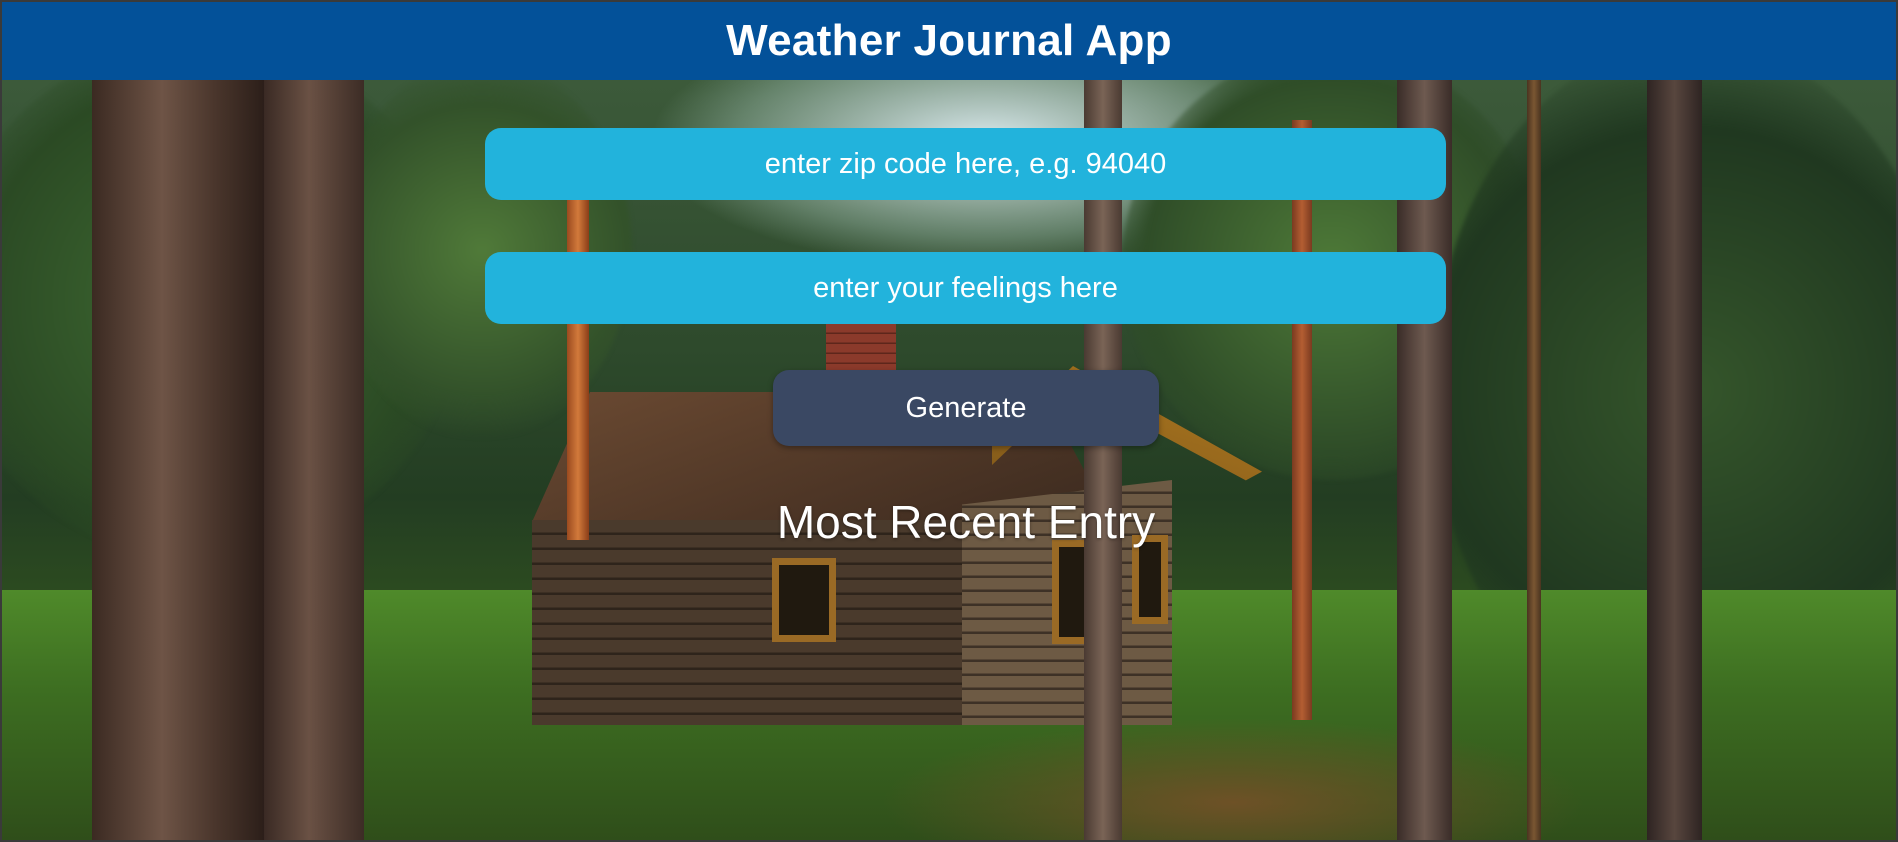 Image resolution: width=1898 pixels, height=842 pixels. Describe the element at coordinates (965, 164) in the screenshot. I see `zip-code-input` at that location.